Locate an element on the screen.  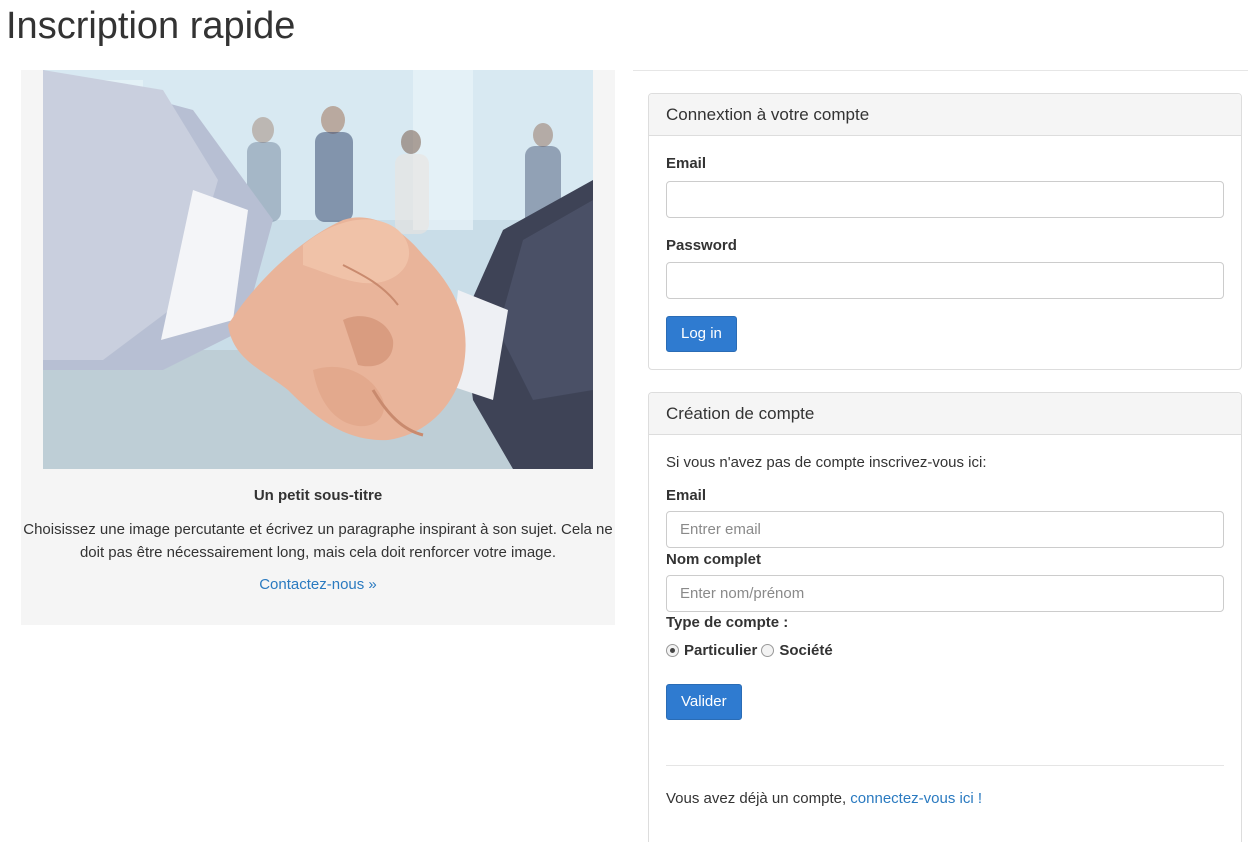
signup-email-label: Email is located at coordinates (686, 495).